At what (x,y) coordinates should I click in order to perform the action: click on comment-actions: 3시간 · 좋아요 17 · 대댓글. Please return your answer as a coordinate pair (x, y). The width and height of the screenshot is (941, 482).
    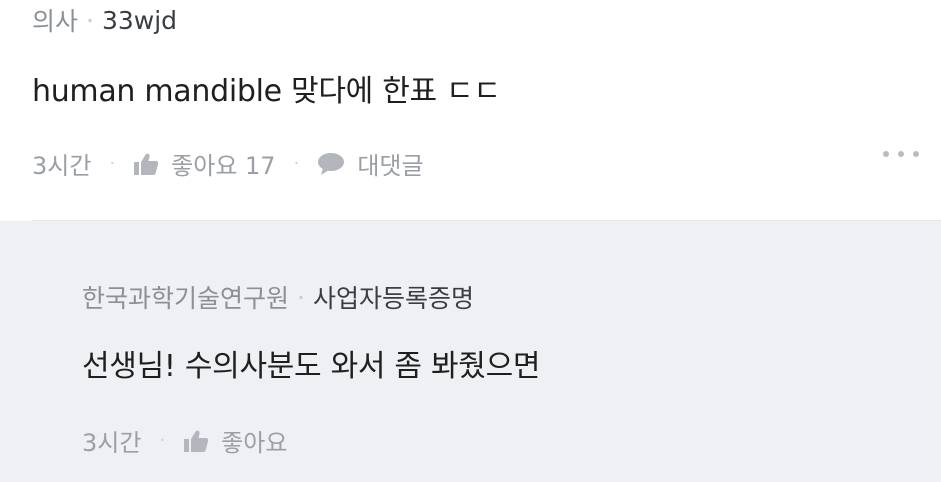
    Looking at the image, I should click on (228, 163).